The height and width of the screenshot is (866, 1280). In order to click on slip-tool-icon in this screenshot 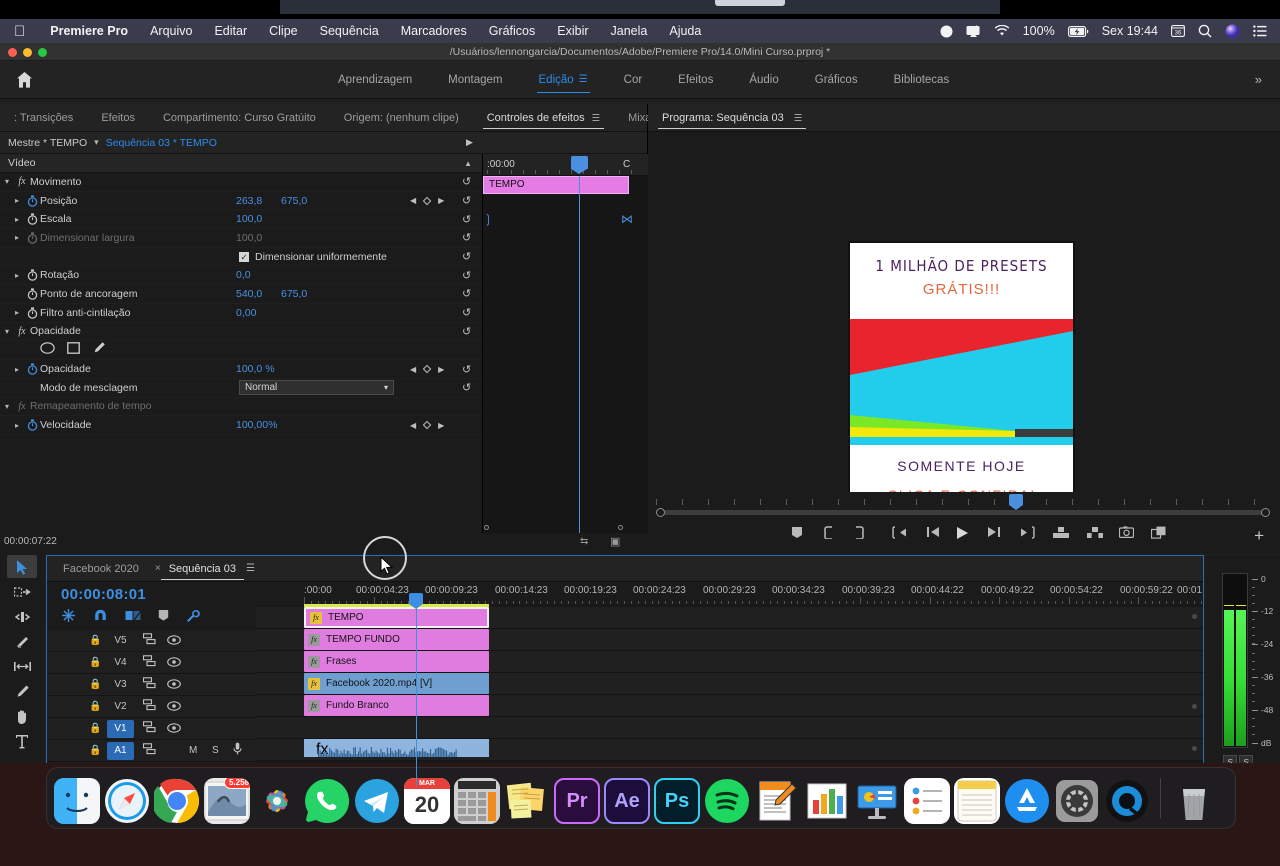, I will do `click(22, 666)`.